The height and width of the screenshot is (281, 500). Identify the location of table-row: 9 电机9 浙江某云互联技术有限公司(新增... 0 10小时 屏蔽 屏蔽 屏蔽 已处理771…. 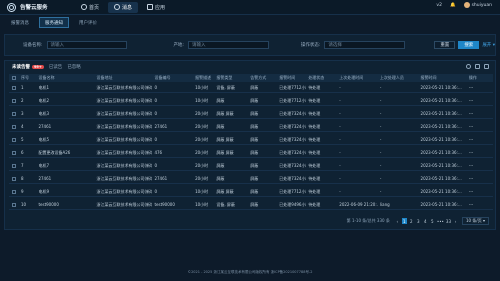
(251, 192).